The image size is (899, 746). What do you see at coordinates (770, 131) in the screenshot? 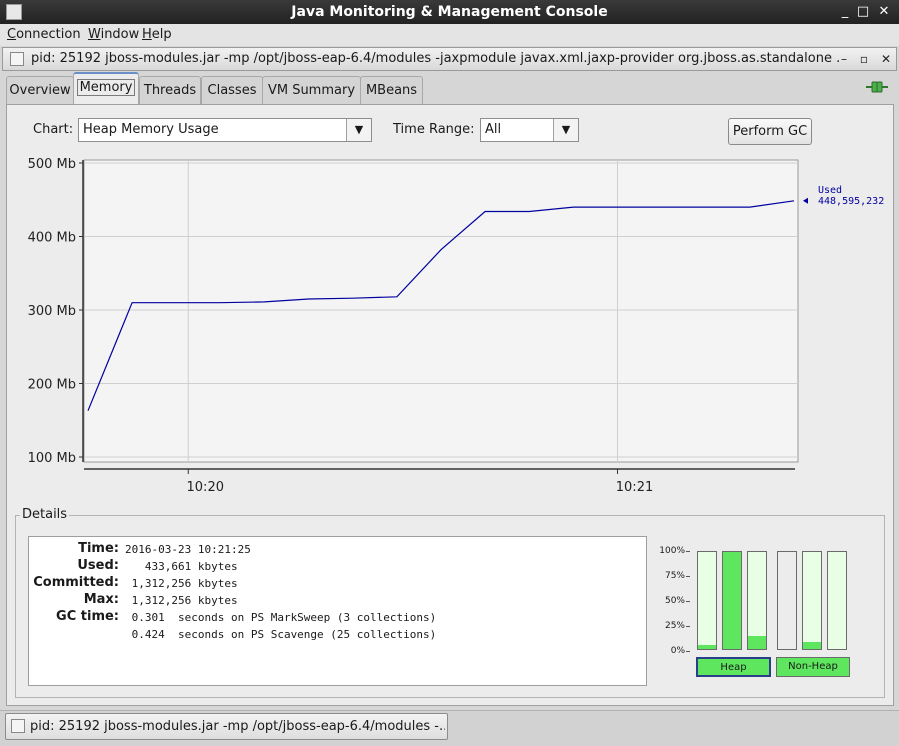
I see `perform-gc-button: Perform GC` at bounding box center [770, 131].